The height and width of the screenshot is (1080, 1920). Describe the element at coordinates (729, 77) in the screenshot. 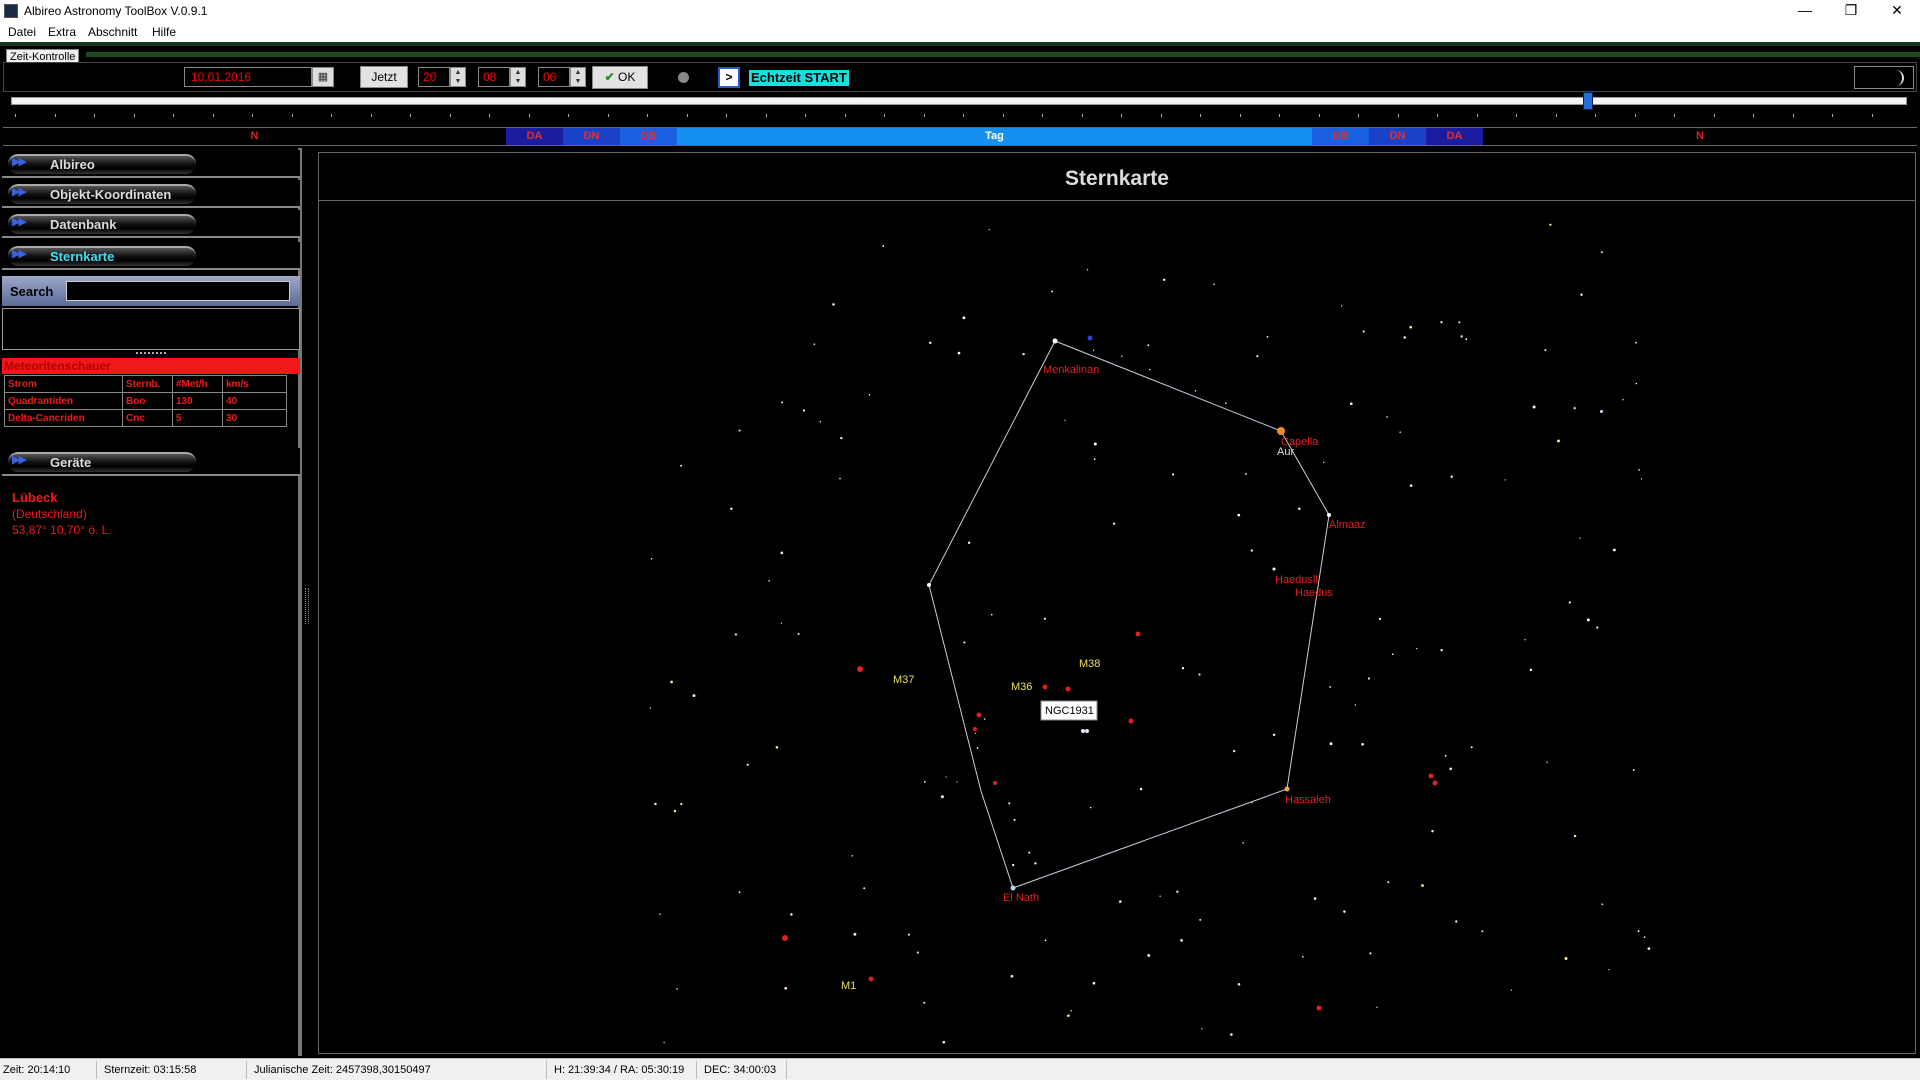

I see `play-button: >` at that location.